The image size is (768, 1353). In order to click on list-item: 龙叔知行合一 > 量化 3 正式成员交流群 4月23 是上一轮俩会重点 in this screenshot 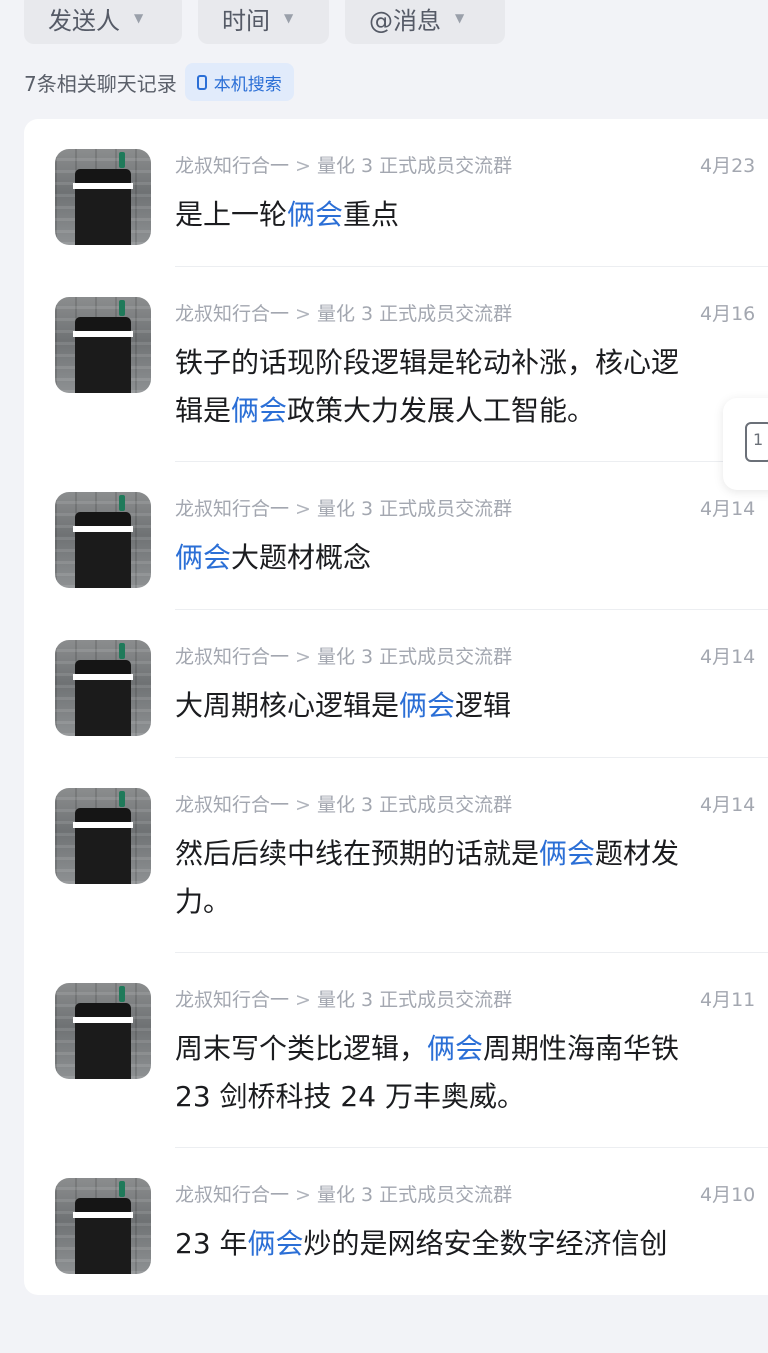, I will do `click(396, 193)`.